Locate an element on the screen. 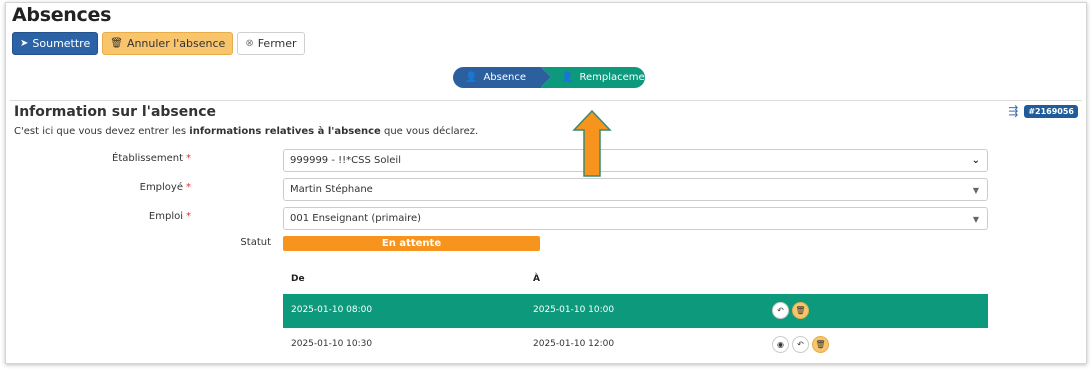 The height and width of the screenshot is (369, 1092). intro-prefix: C'est ici que vous devez entrer les is located at coordinates (102, 131).